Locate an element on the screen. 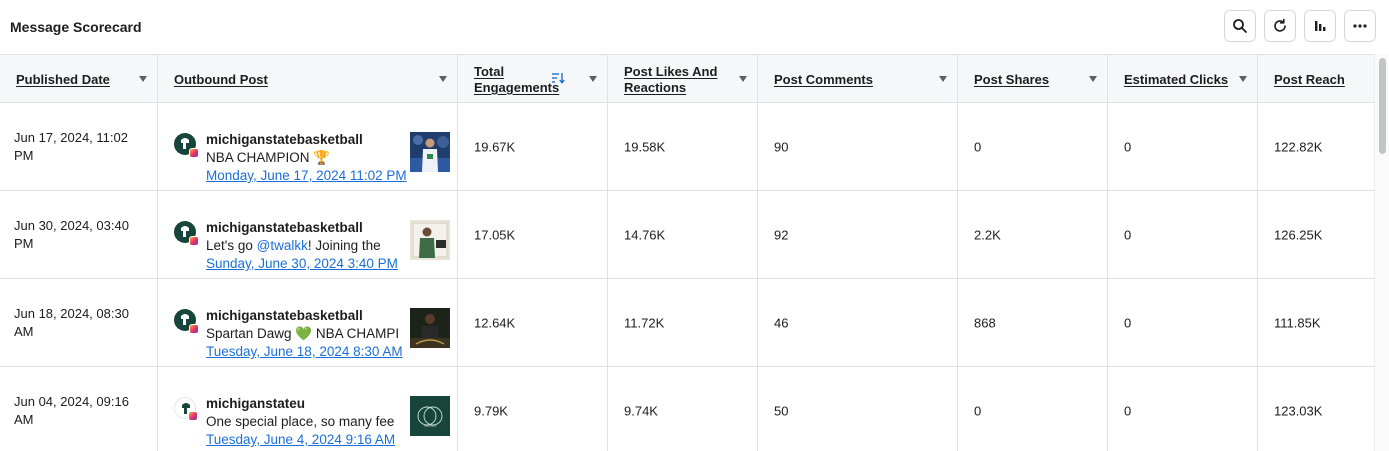  refresh-button is located at coordinates (1280, 26).